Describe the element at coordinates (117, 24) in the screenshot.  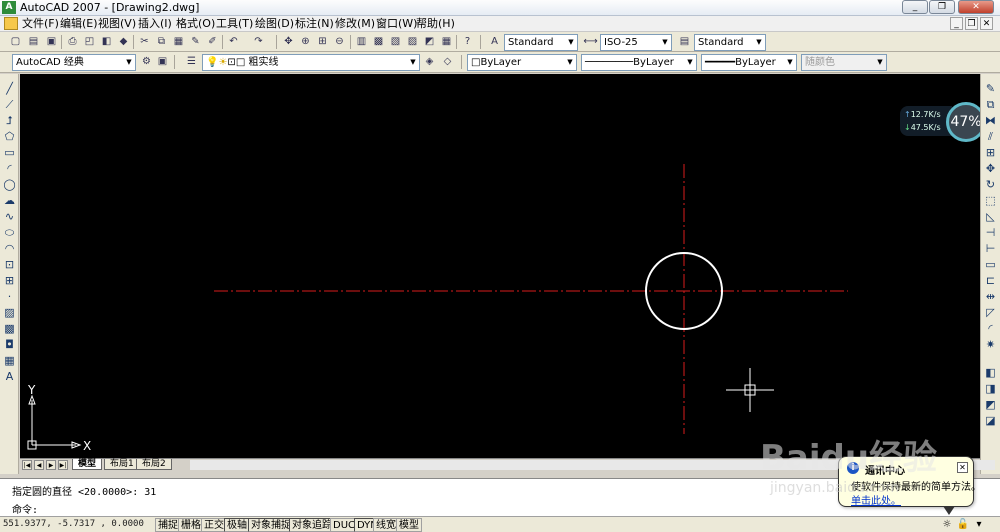
I see `menu-view: 视图(V)` at that location.